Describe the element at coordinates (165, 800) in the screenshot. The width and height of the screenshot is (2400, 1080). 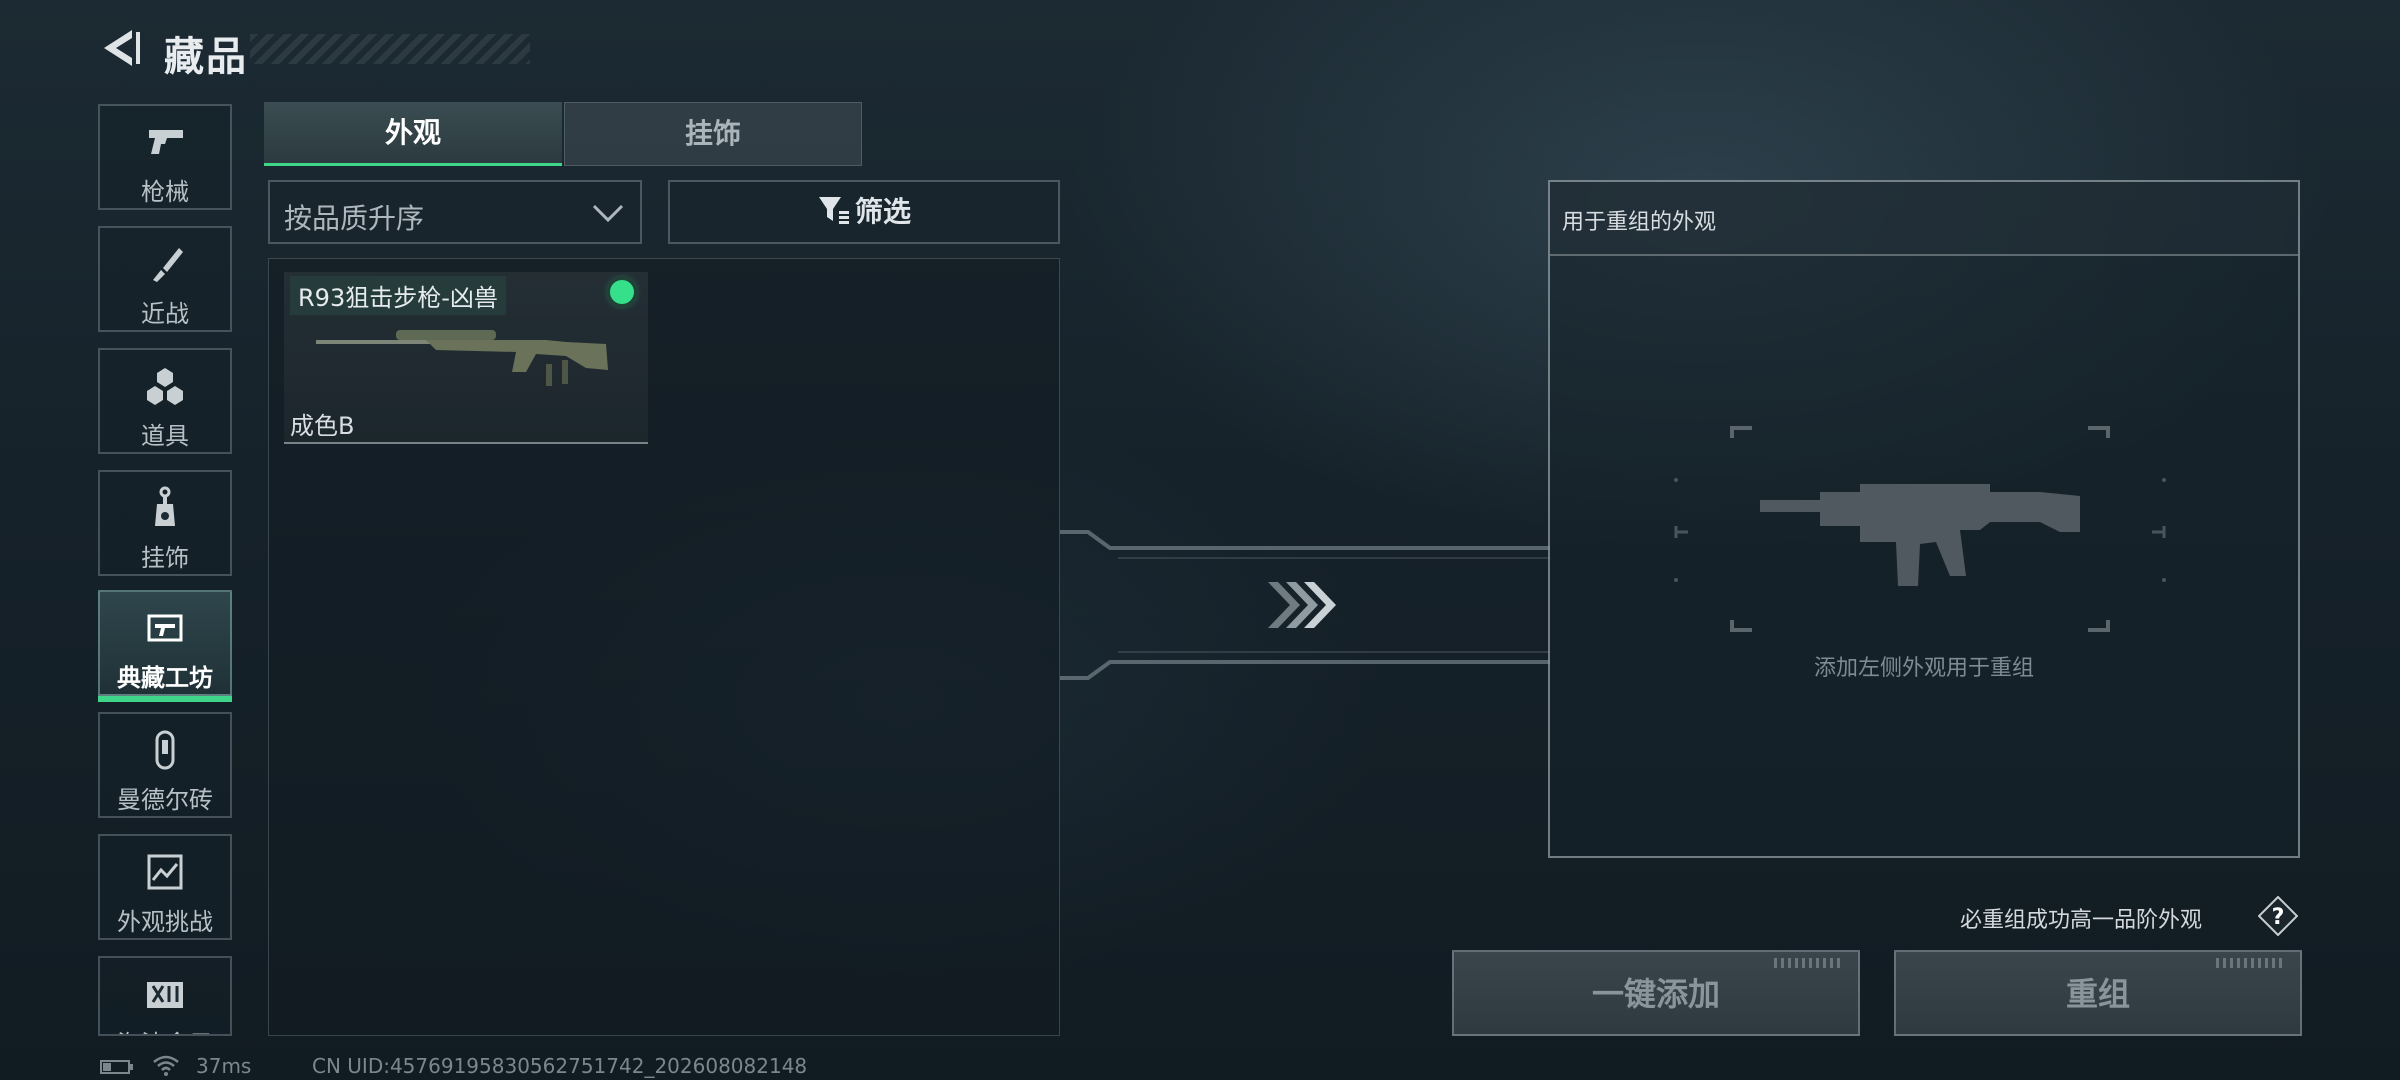
I see `sidebar-item-label: 曼德尔砖` at that location.